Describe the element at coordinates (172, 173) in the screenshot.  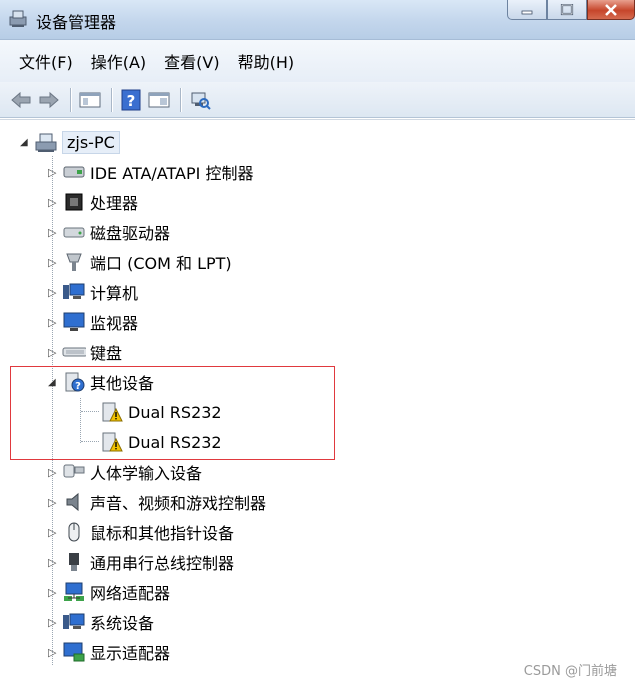
I see `tree-item-label: IDE ATA/ATAPI 控制器` at that location.